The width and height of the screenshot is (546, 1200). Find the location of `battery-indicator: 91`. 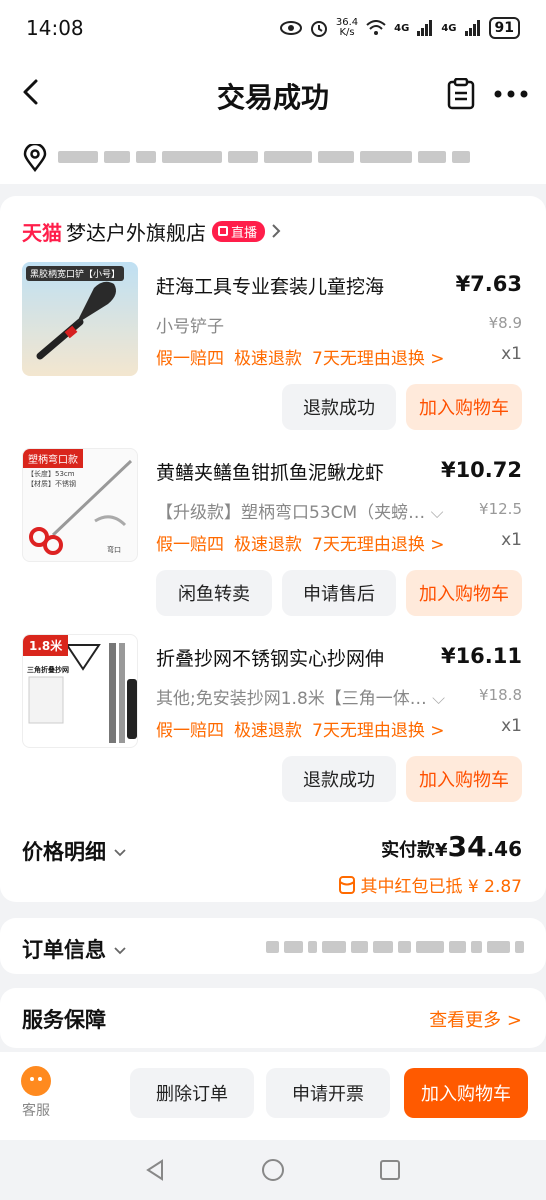

battery-indicator: 91 is located at coordinates (504, 28).